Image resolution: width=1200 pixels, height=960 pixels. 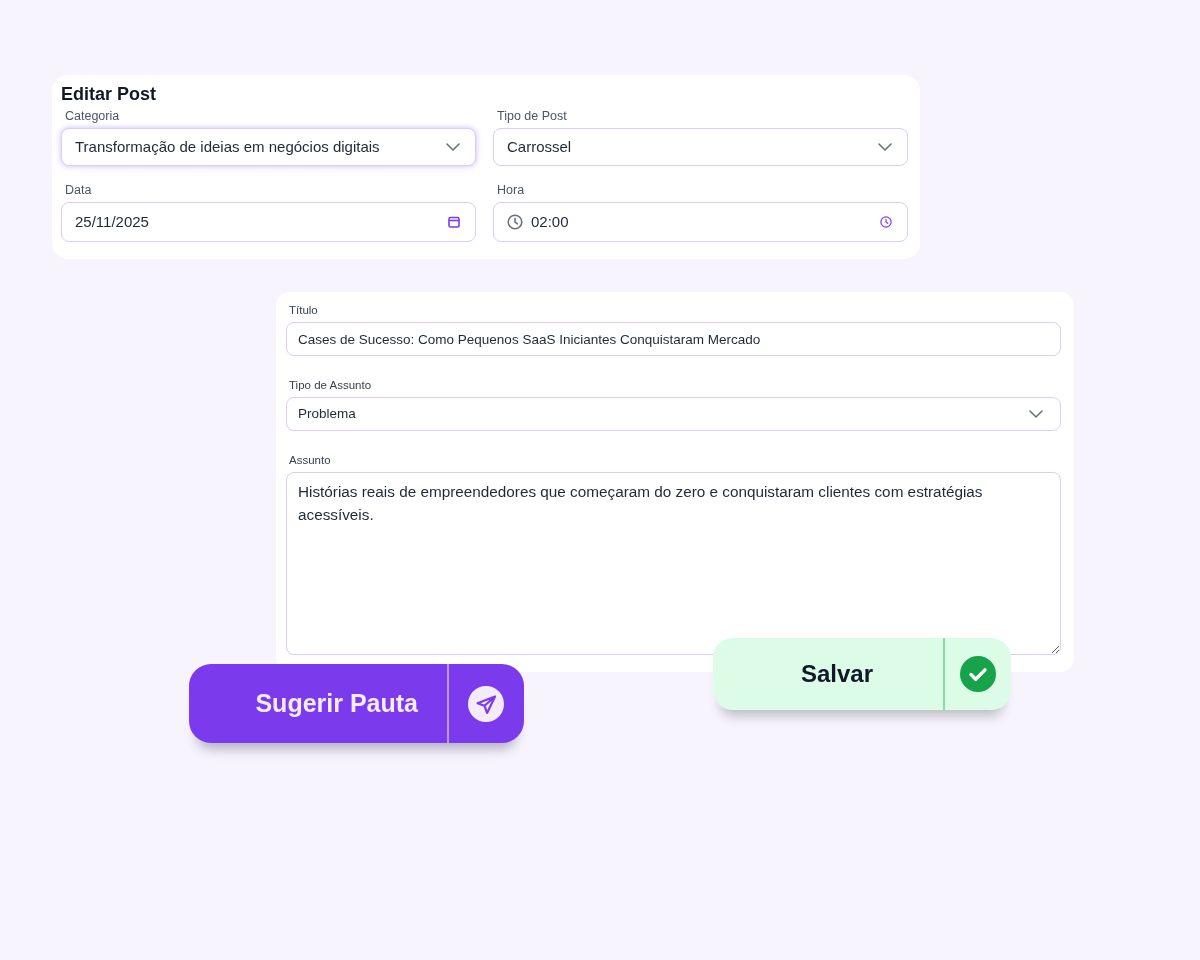 I want to click on field-label: Tipo de Assunto, so click(x=330, y=385).